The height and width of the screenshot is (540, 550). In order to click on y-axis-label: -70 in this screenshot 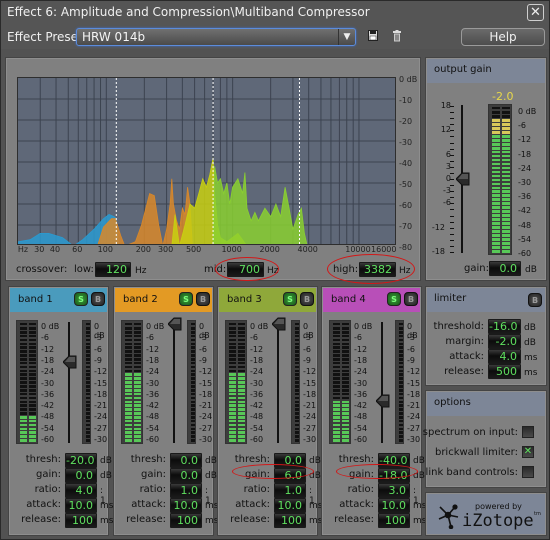, I will do `click(406, 226)`.